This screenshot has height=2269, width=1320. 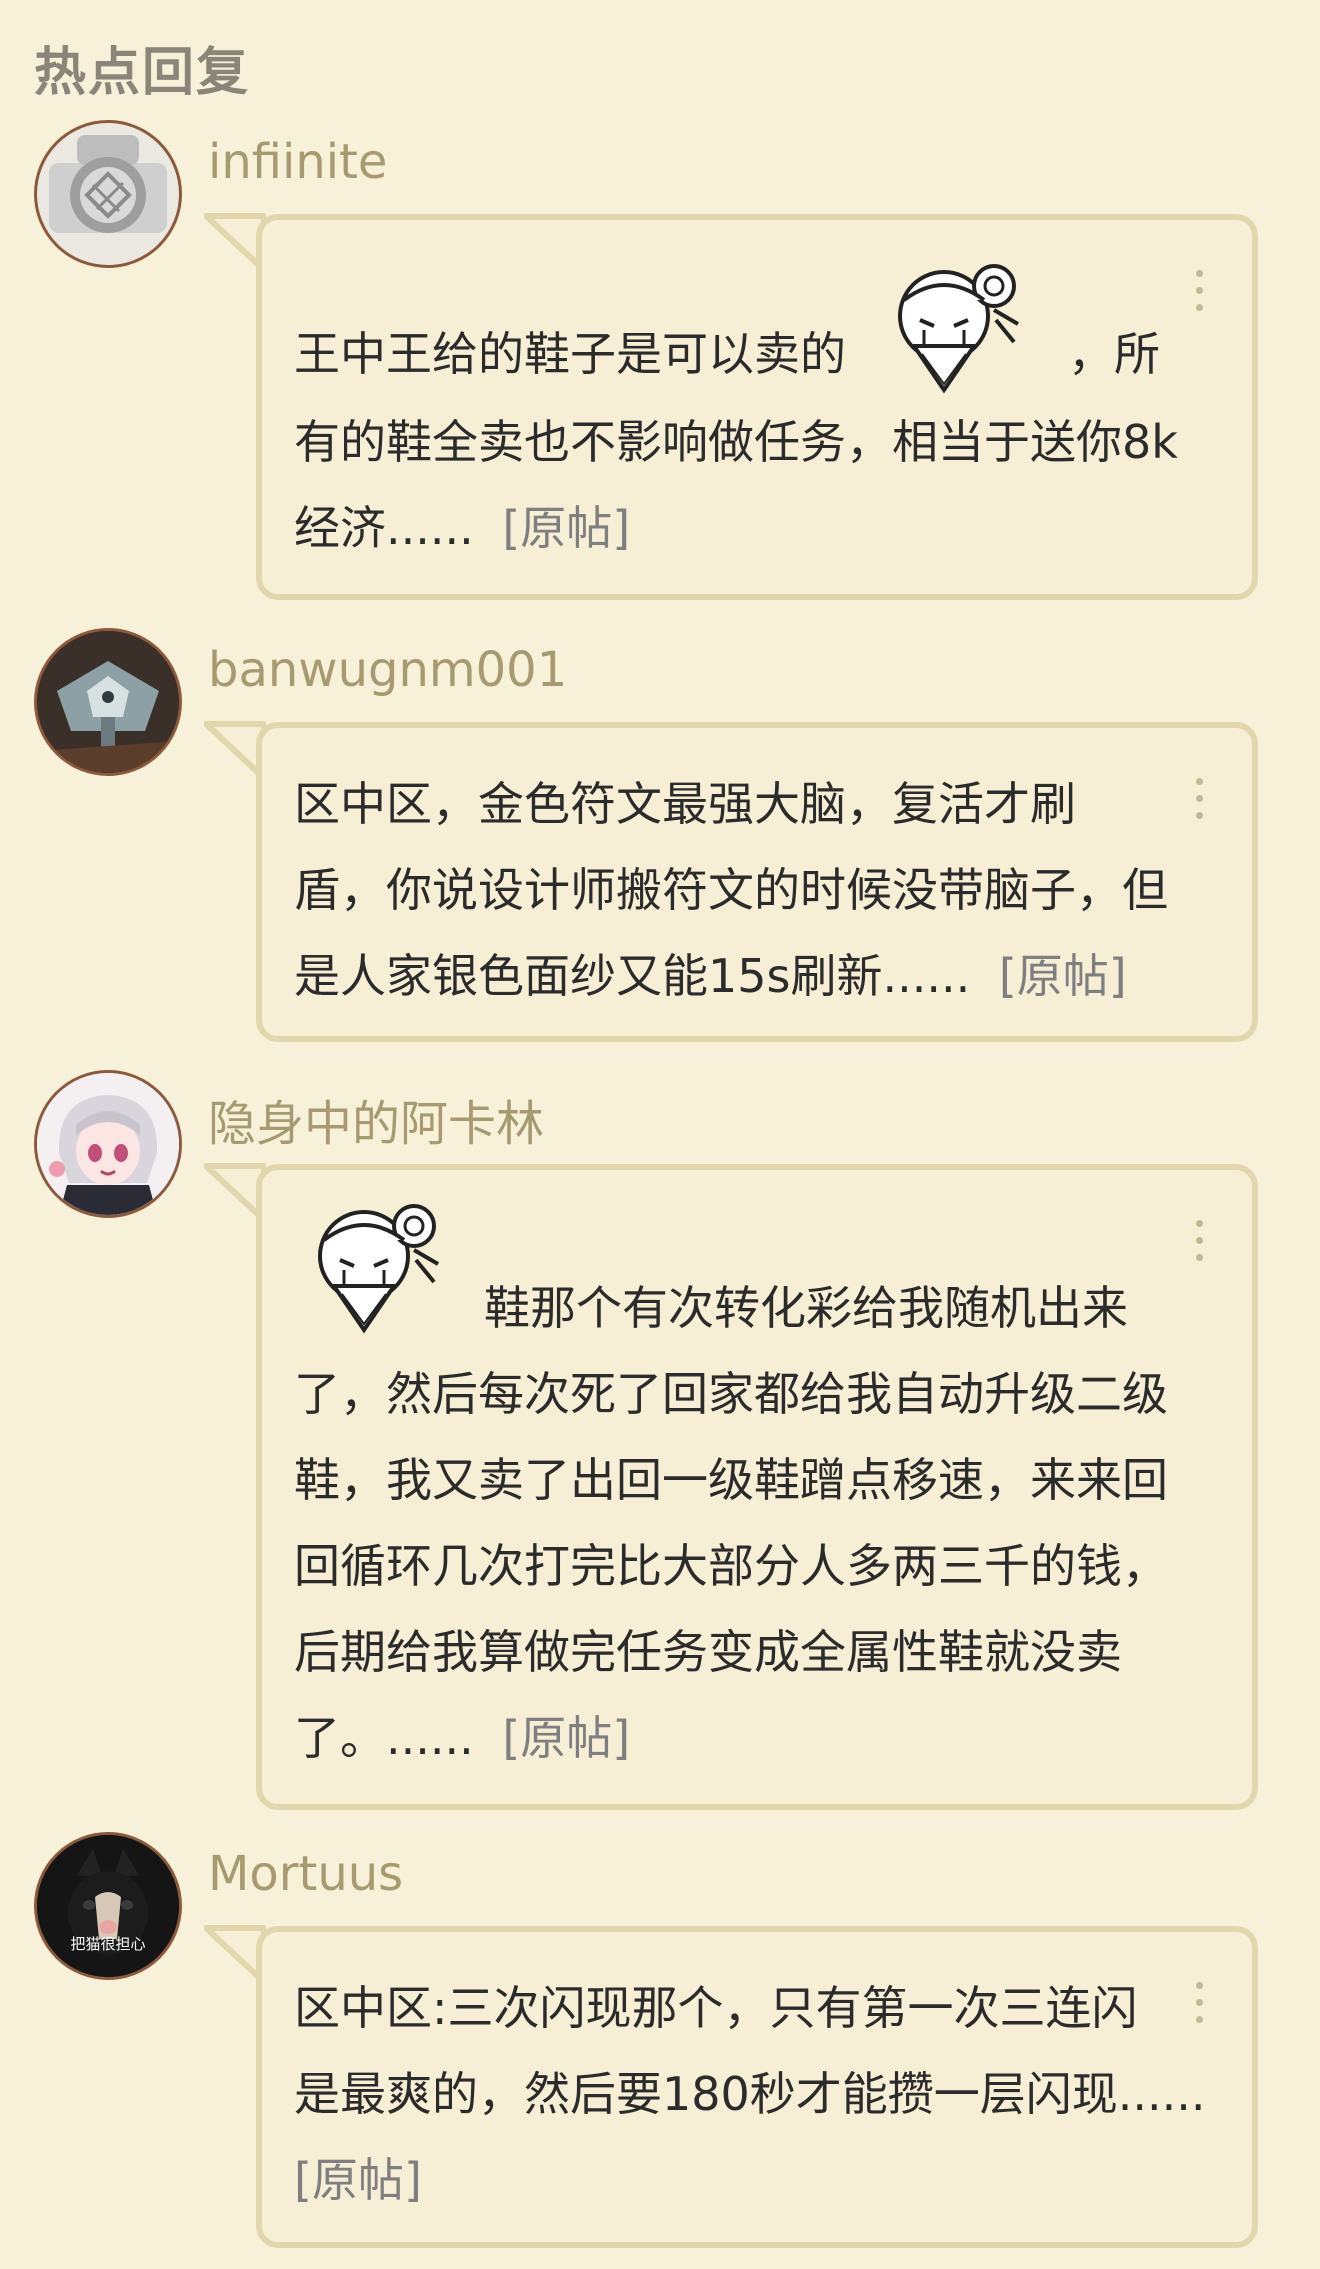 I want to click on reply-text-line: 了。...... [原帖], so click(x=462, y=1735).